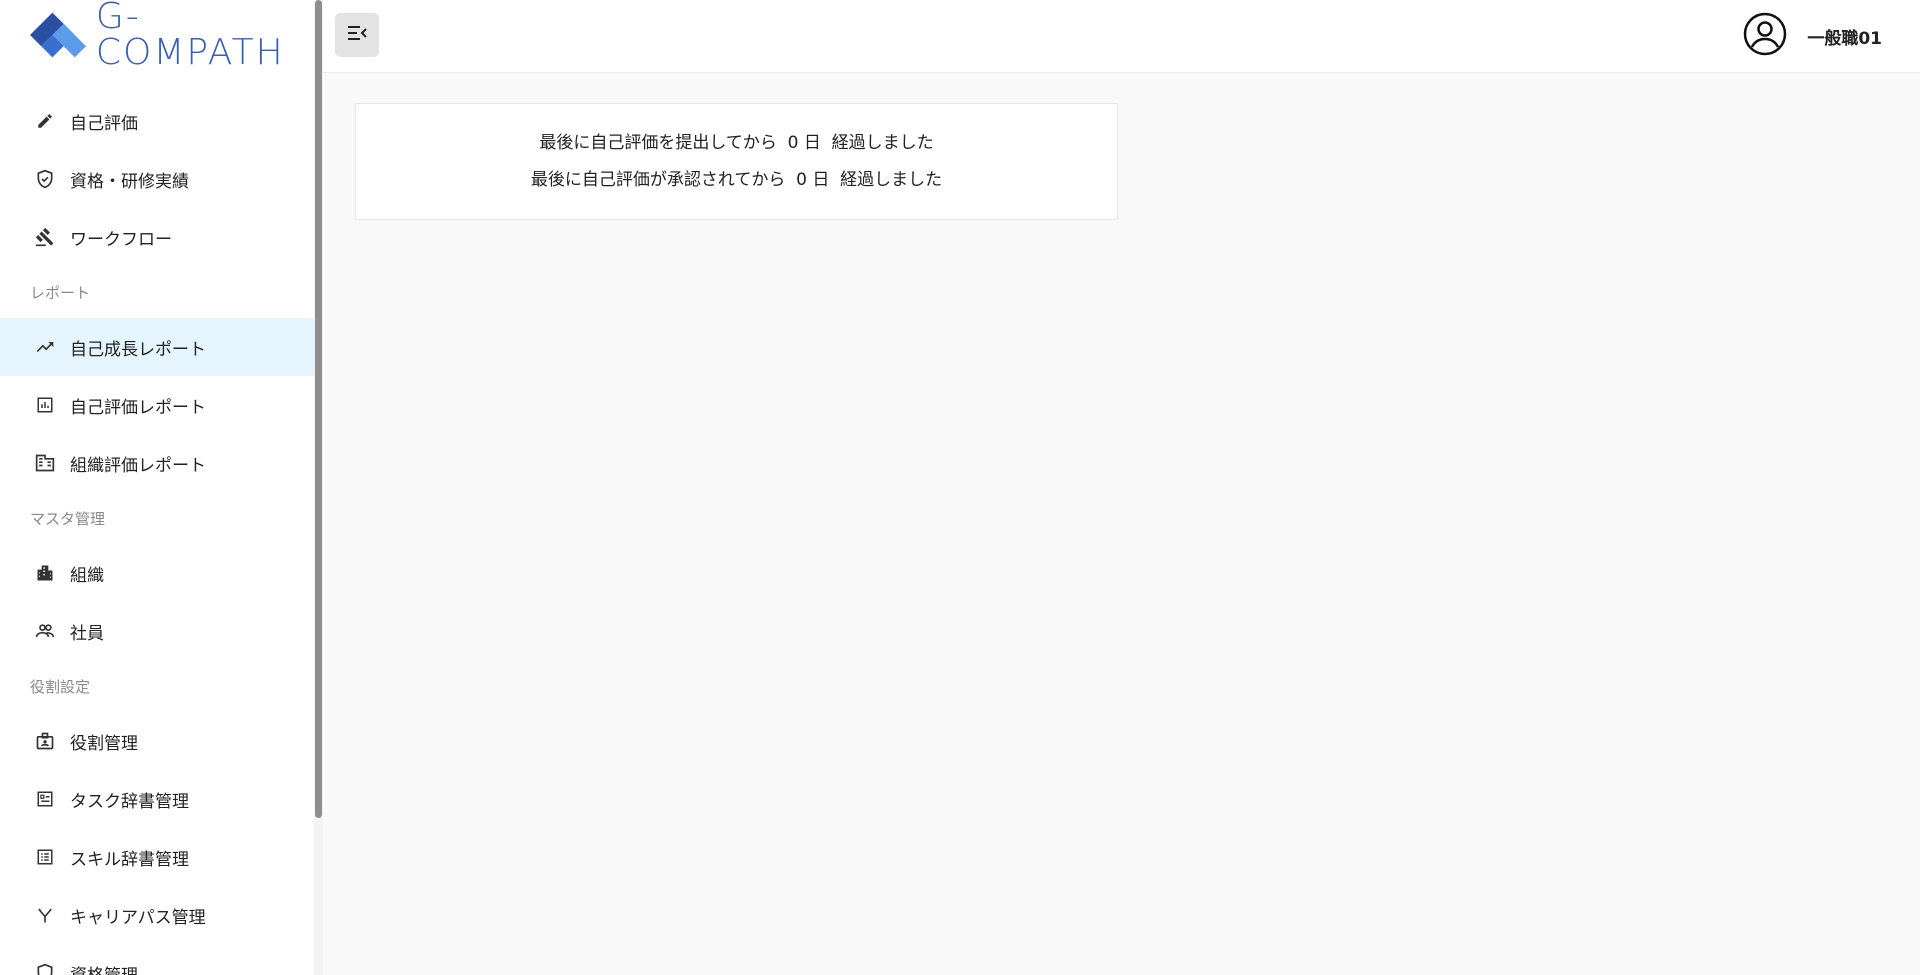 The height and width of the screenshot is (975, 1920). I want to click on bar-chart-icon, so click(45, 405).